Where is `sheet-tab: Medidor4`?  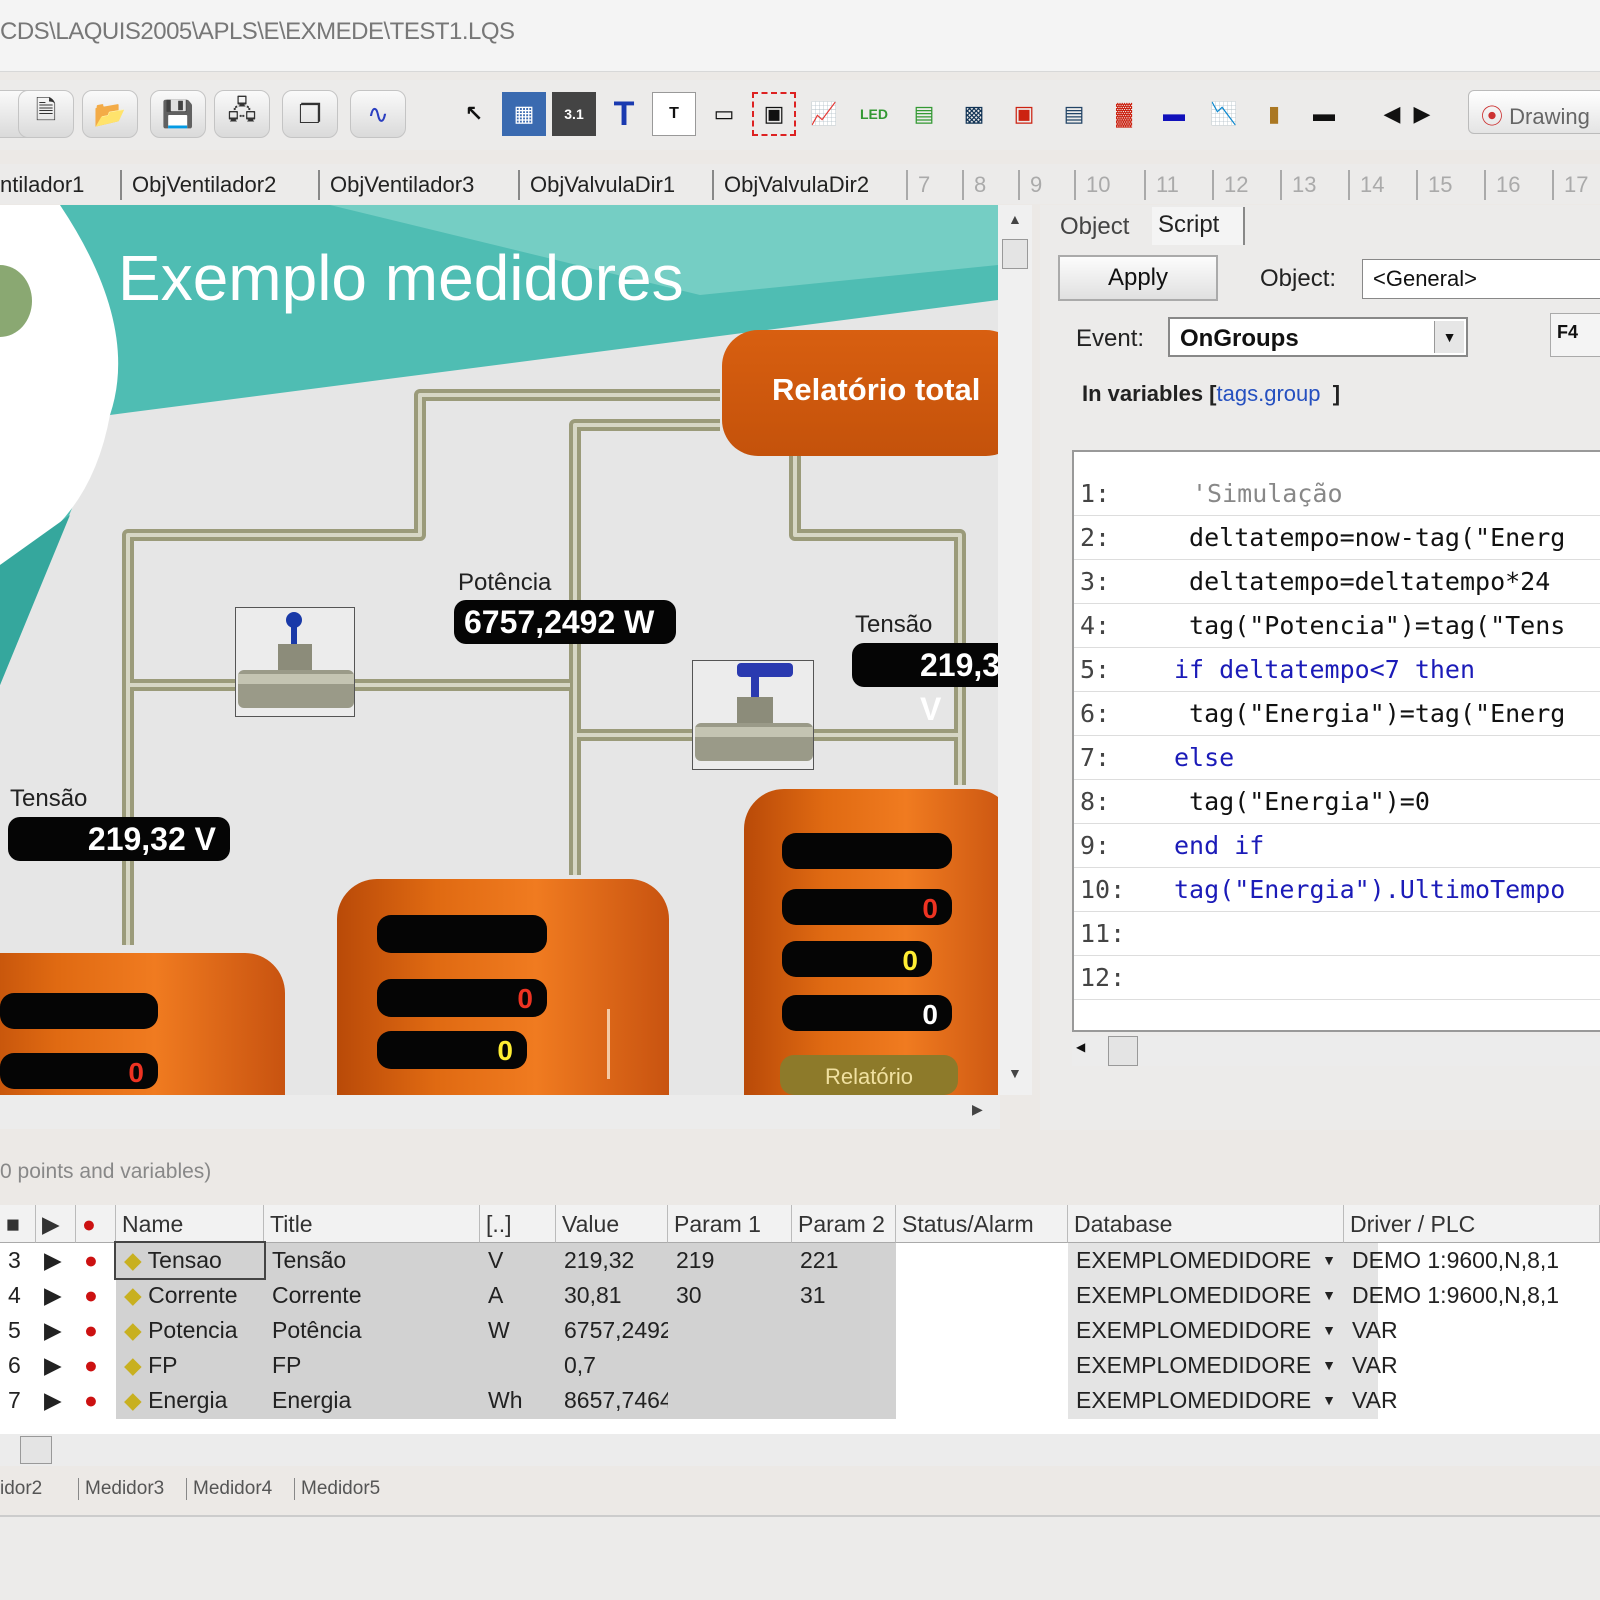
sheet-tab: Medidor4 is located at coordinates (229, 1489).